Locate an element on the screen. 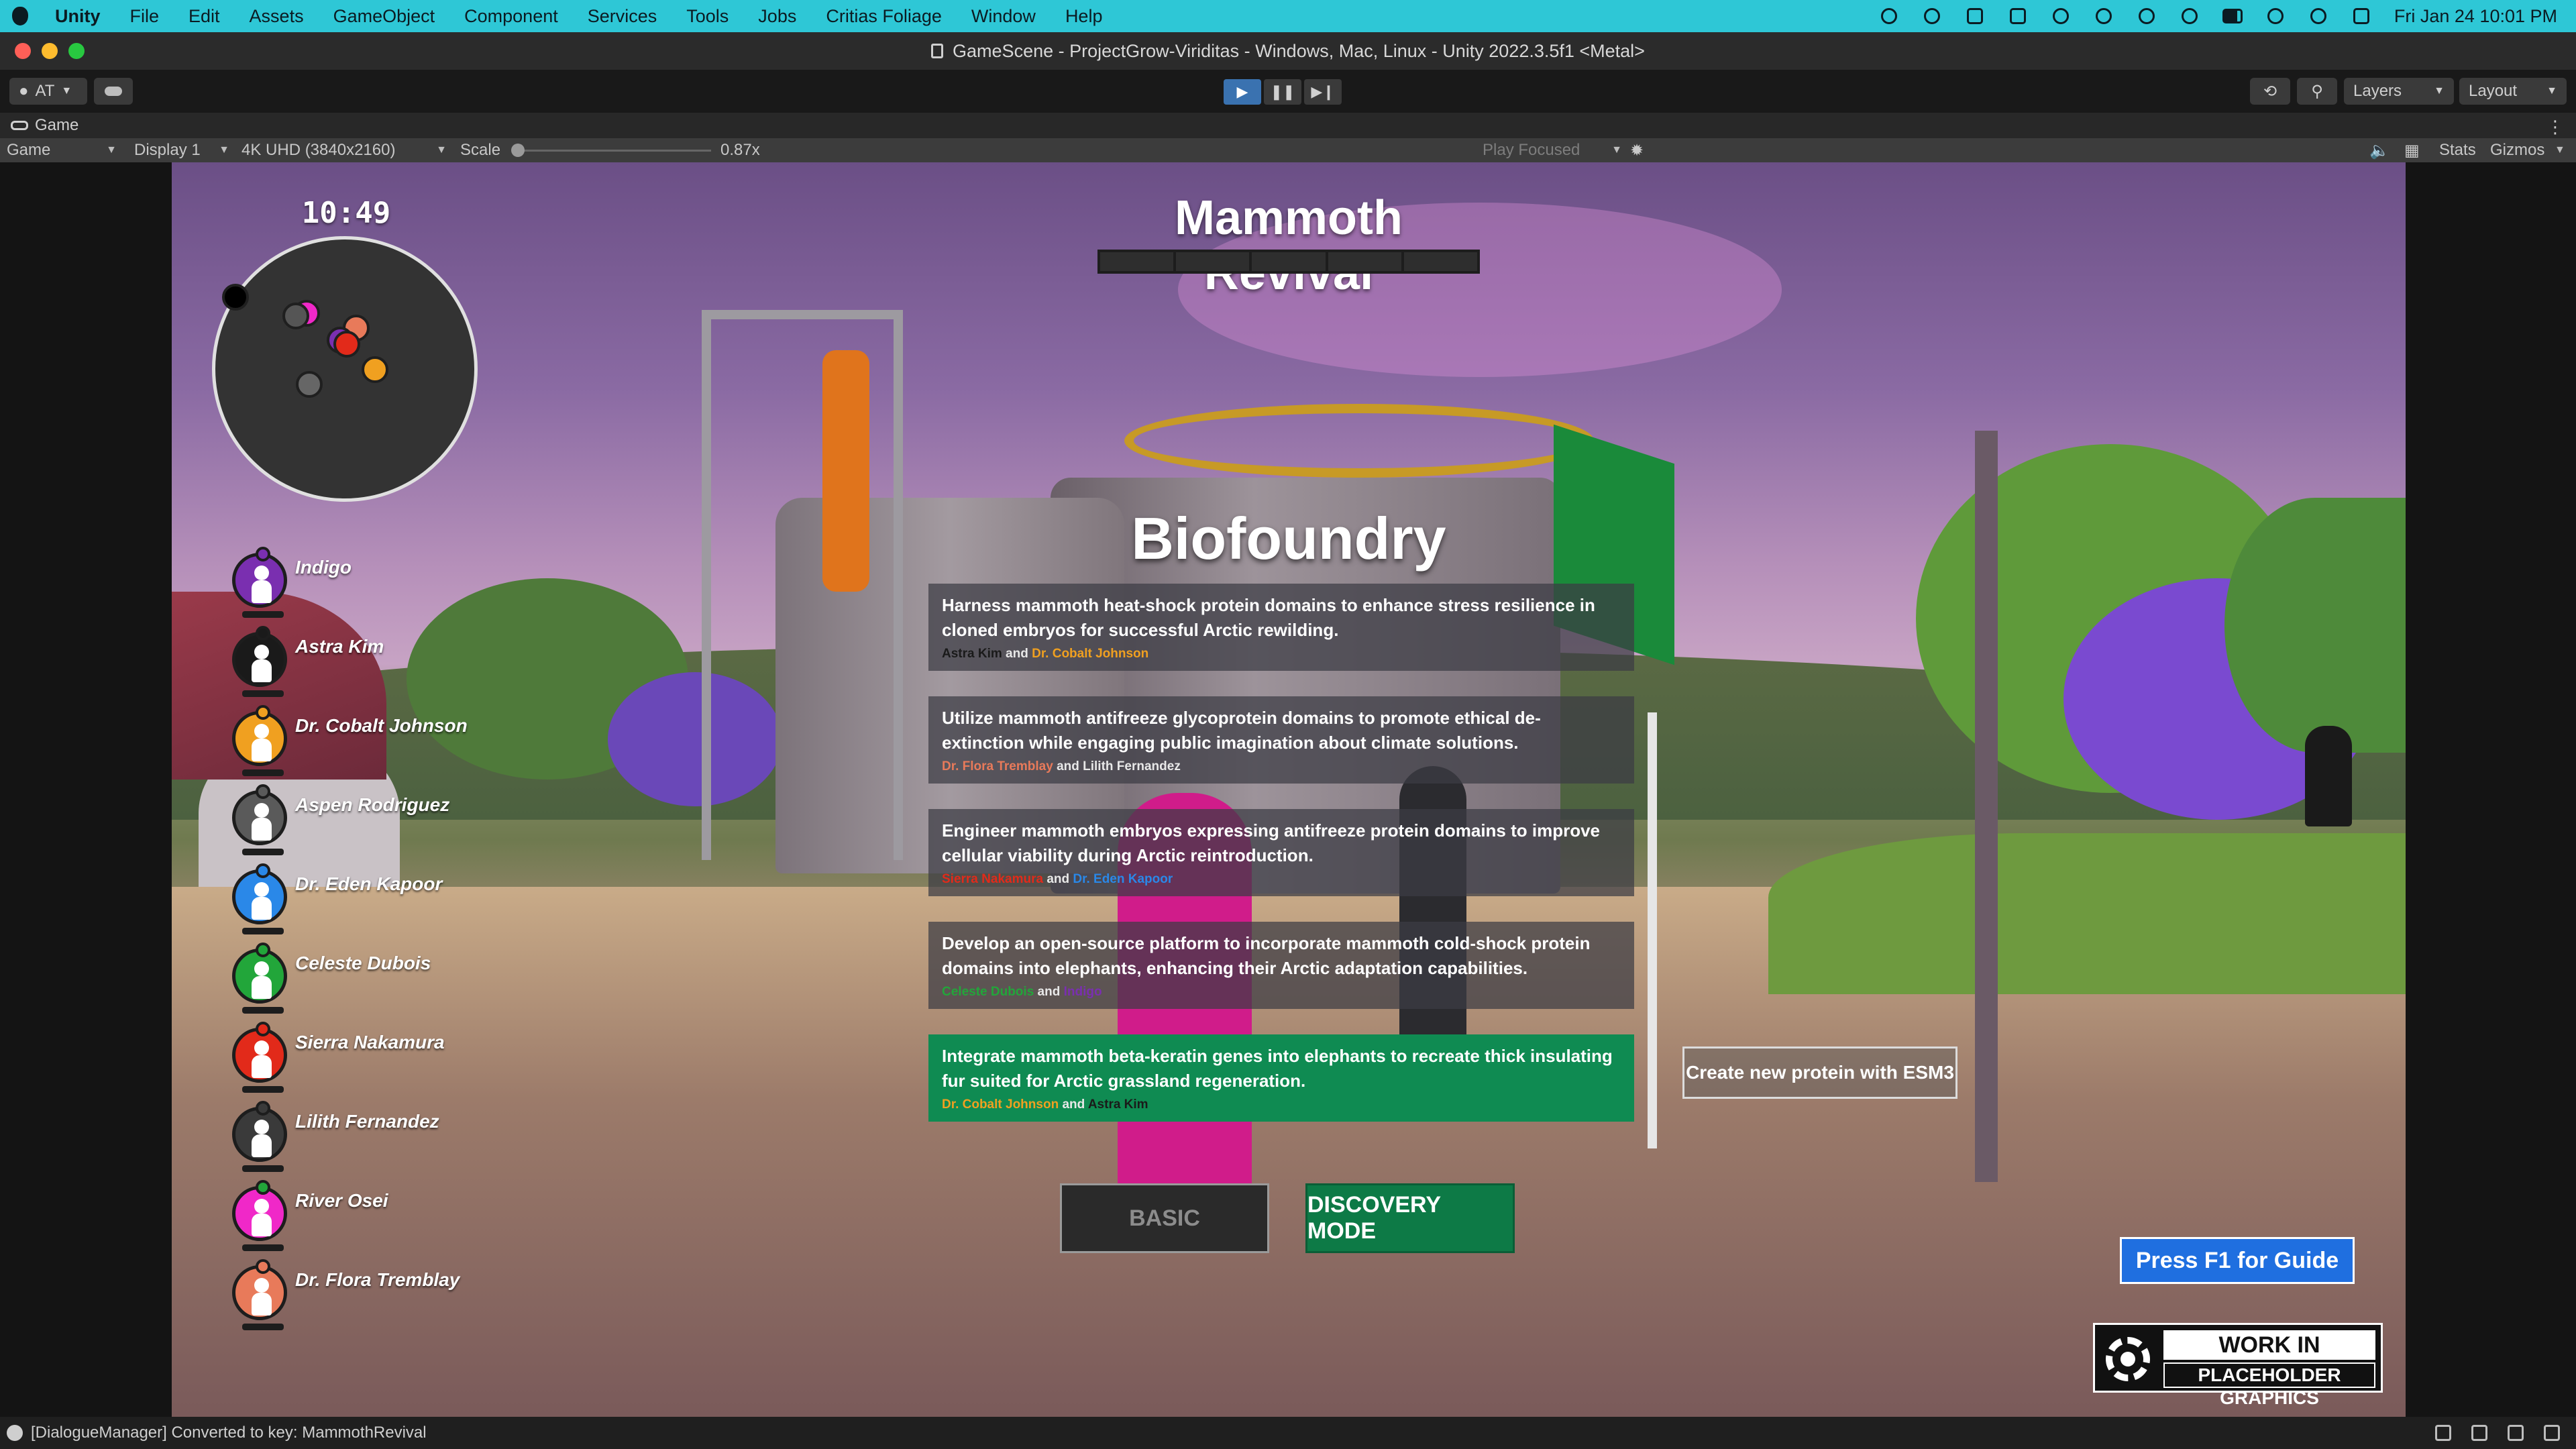 This screenshot has width=2576, height=1449. option-author-join: and is located at coordinates (1058, 878).